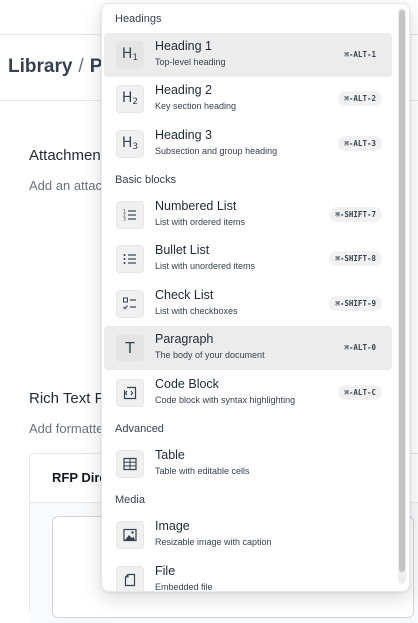  I want to click on menu-item-title: Image, so click(172, 526).